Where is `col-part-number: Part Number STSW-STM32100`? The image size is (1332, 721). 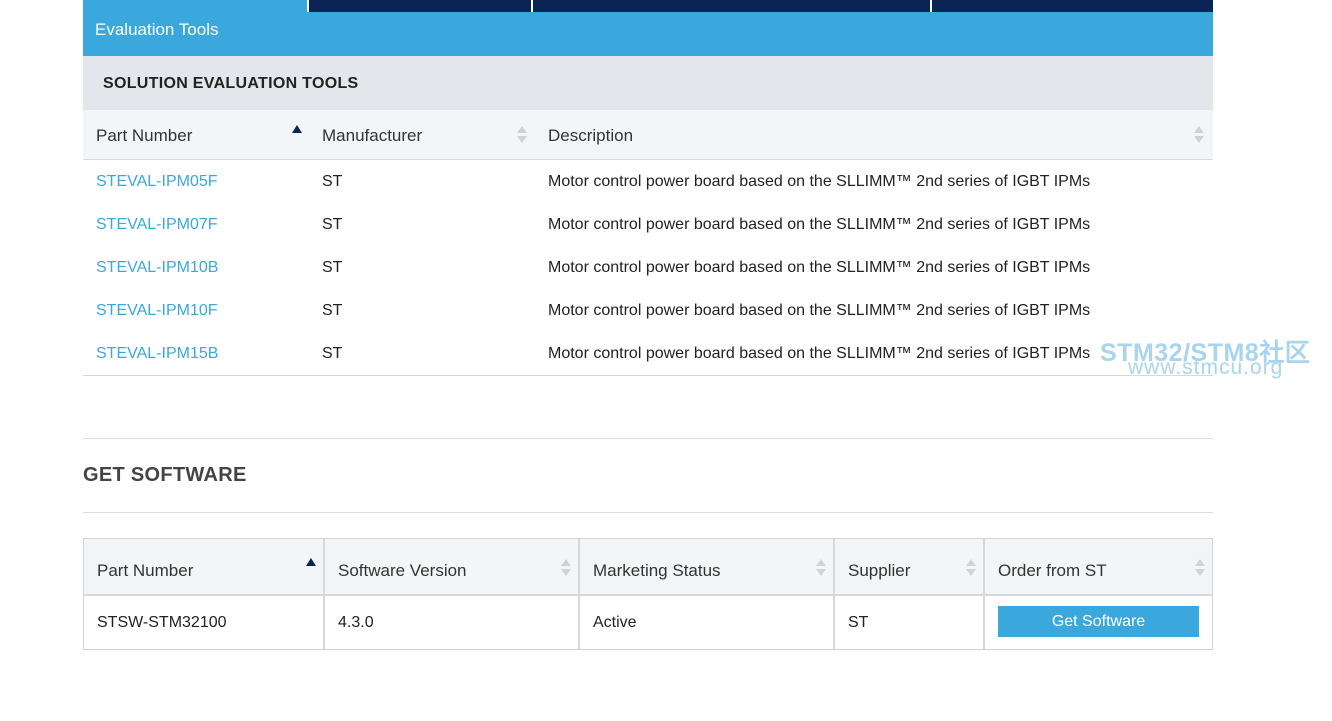
col-part-number: Part Number STSW-STM32100 is located at coordinates (204, 594).